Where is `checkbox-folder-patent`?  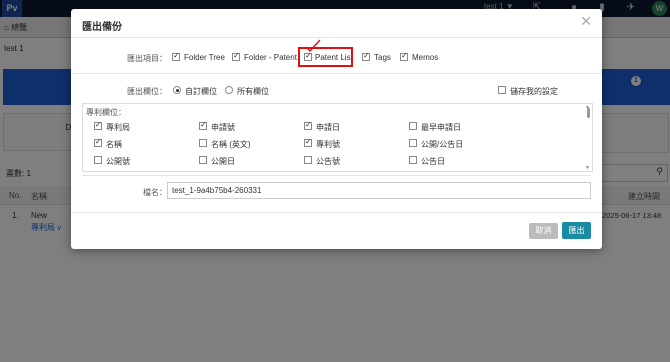
checkbox-folder-patent is located at coordinates (236, 56).